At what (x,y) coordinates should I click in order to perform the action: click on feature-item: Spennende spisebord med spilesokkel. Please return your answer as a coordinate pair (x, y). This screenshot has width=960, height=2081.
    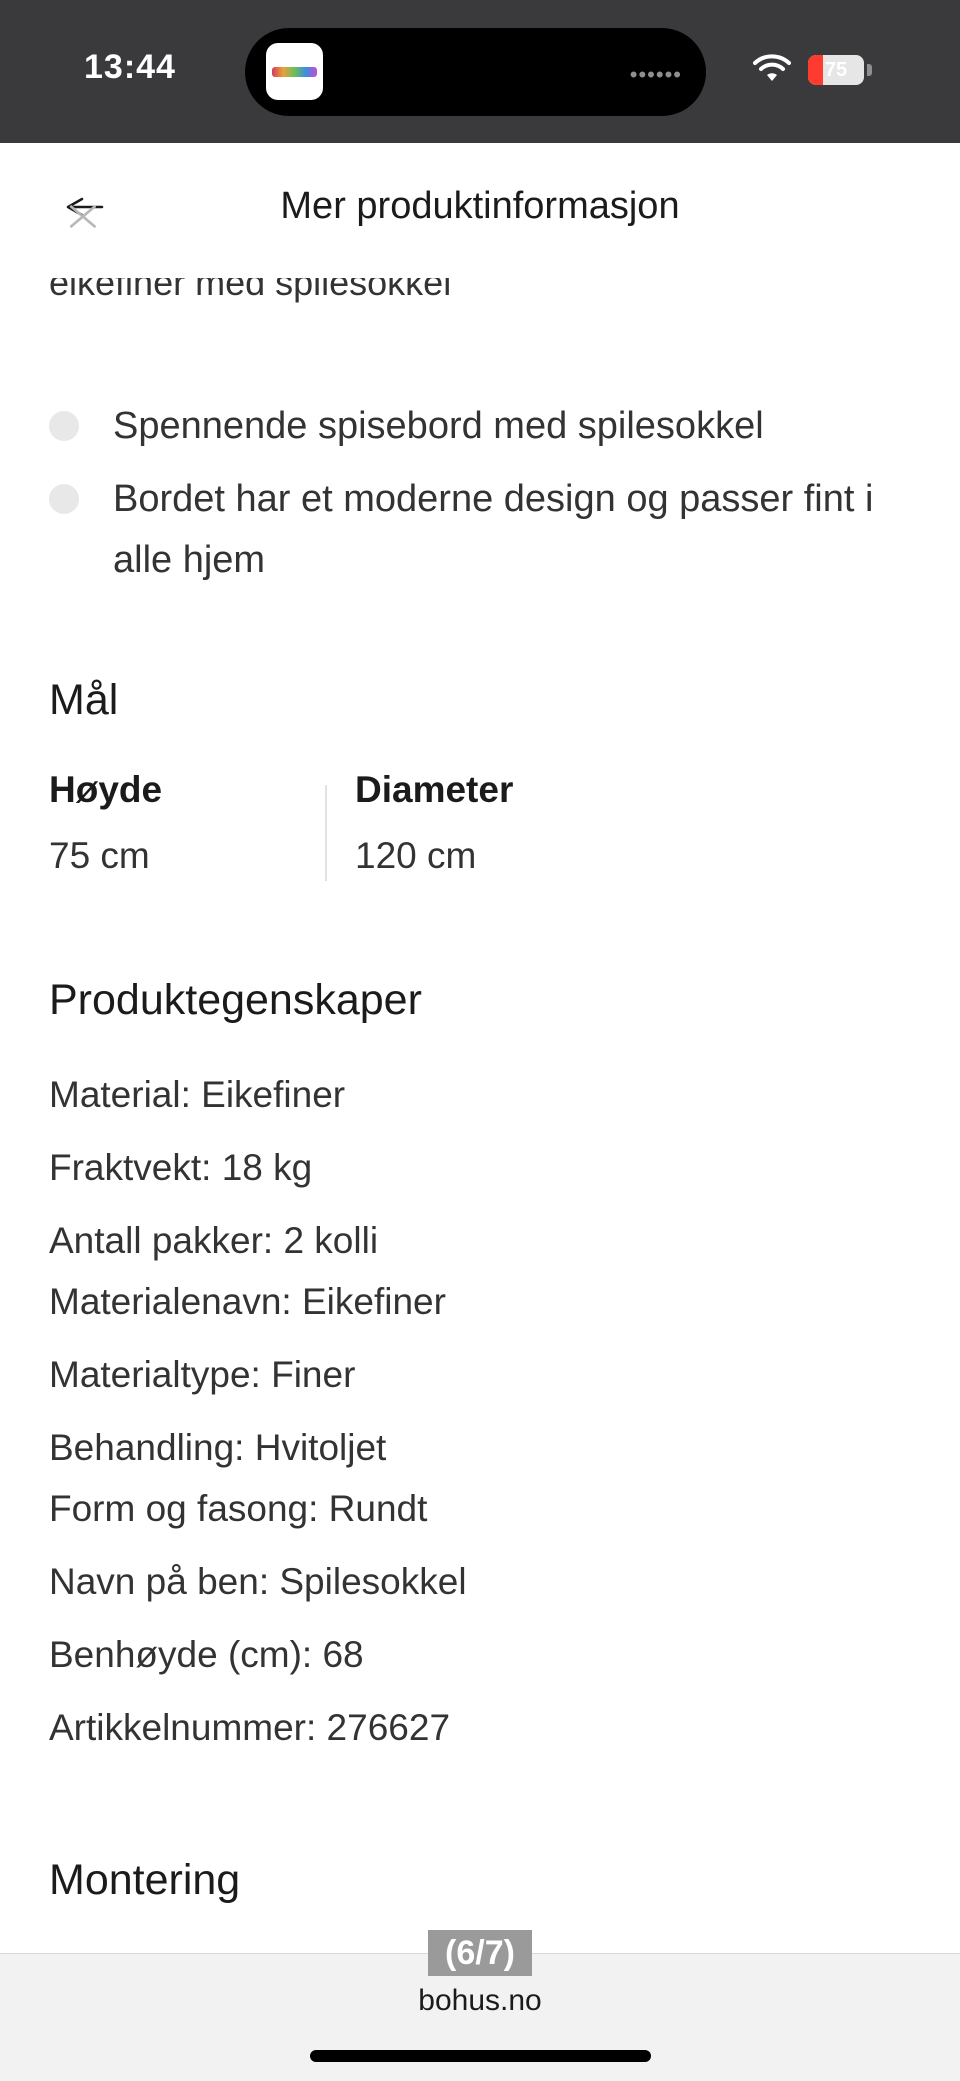
    Looking at the image, I should click on (484, 426).